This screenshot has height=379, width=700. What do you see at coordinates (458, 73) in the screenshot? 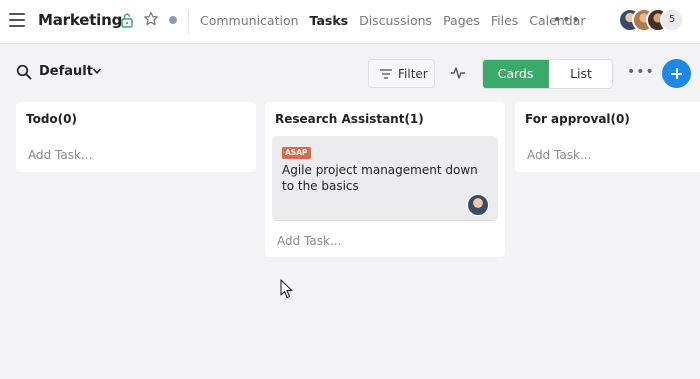
I see `activity-pulse-icon` at bounding box center [458, 73].